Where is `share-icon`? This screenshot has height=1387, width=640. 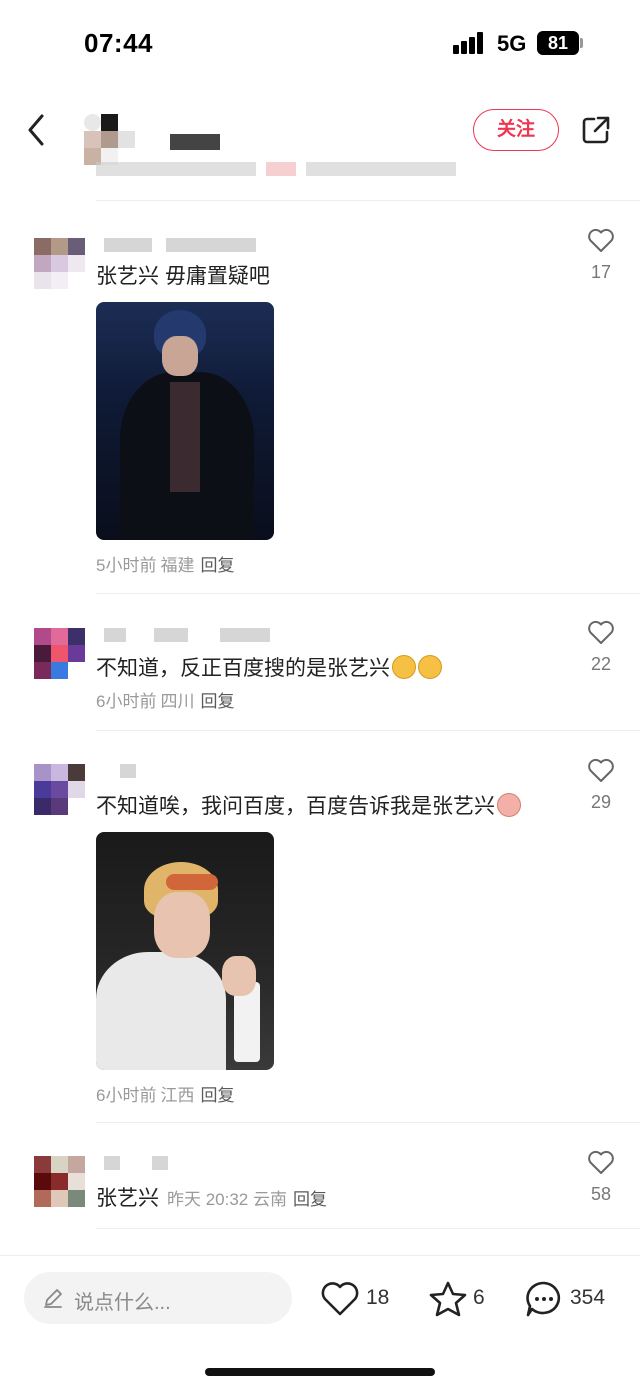 share-icon is located at coordinates (596, 130).